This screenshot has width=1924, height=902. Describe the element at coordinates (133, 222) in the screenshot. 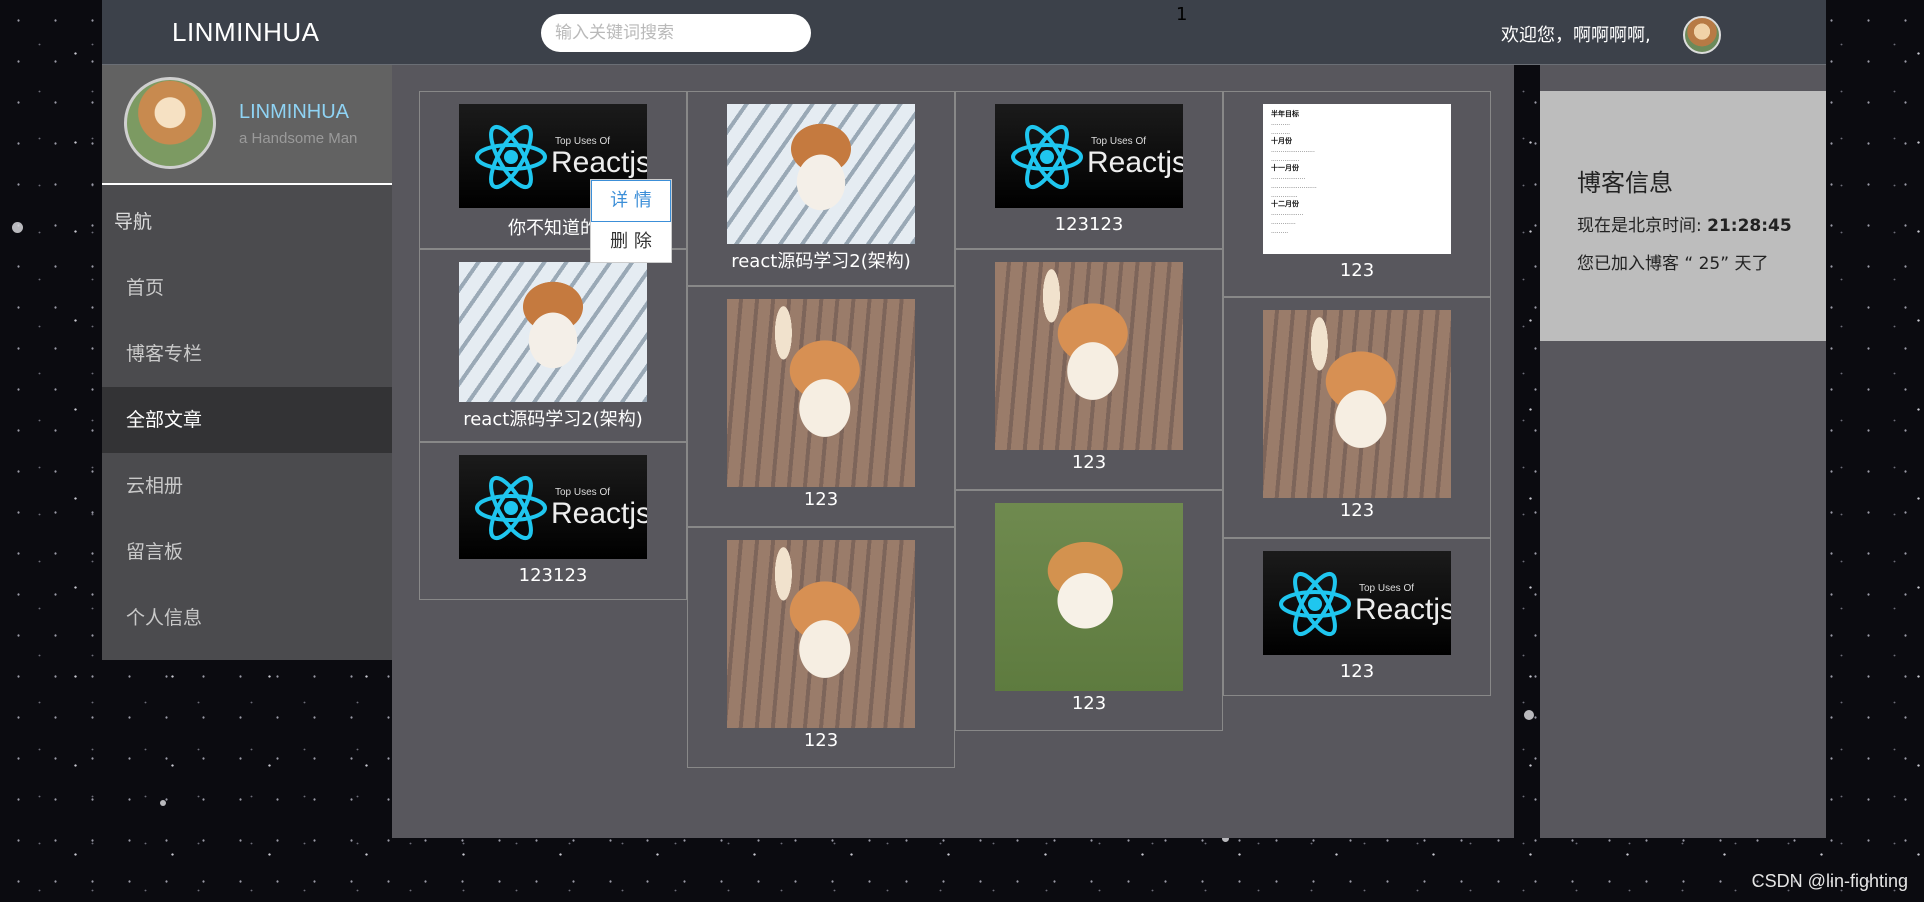

I see `nav-title: 导航` at that location.